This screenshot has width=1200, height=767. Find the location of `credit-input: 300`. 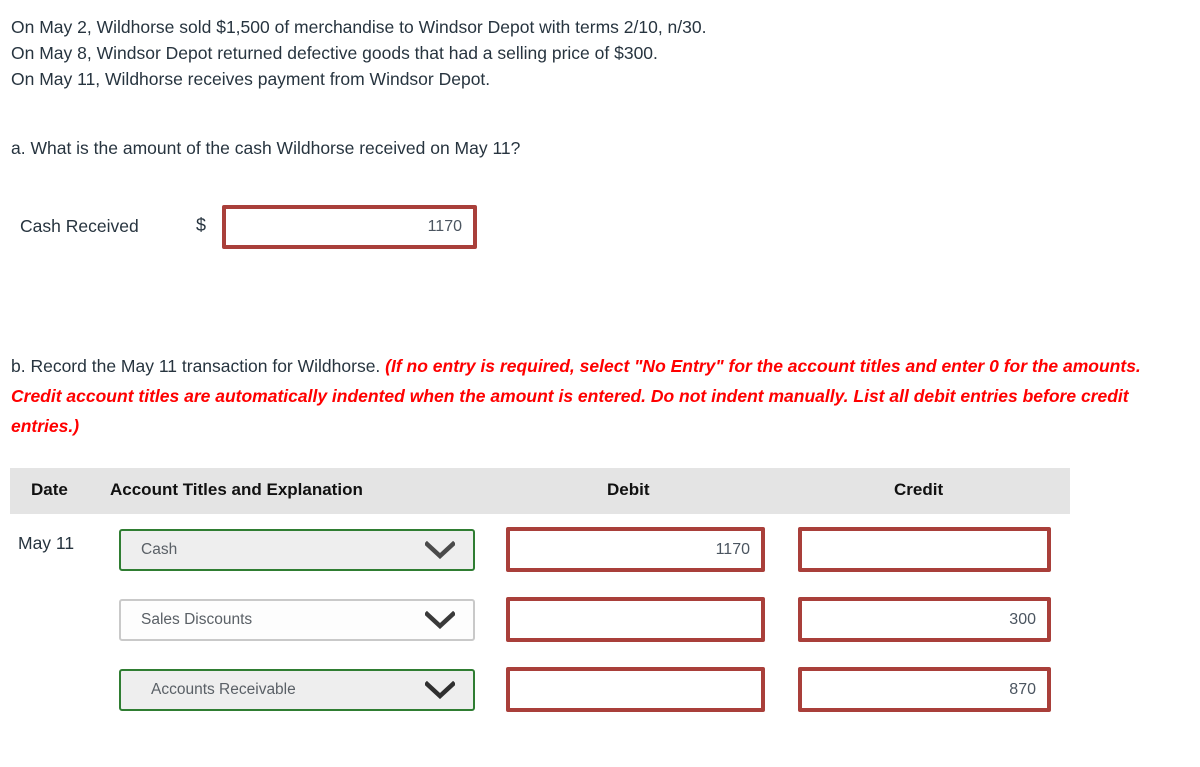

credit-input: 300 is located at coordinates (924, 619).